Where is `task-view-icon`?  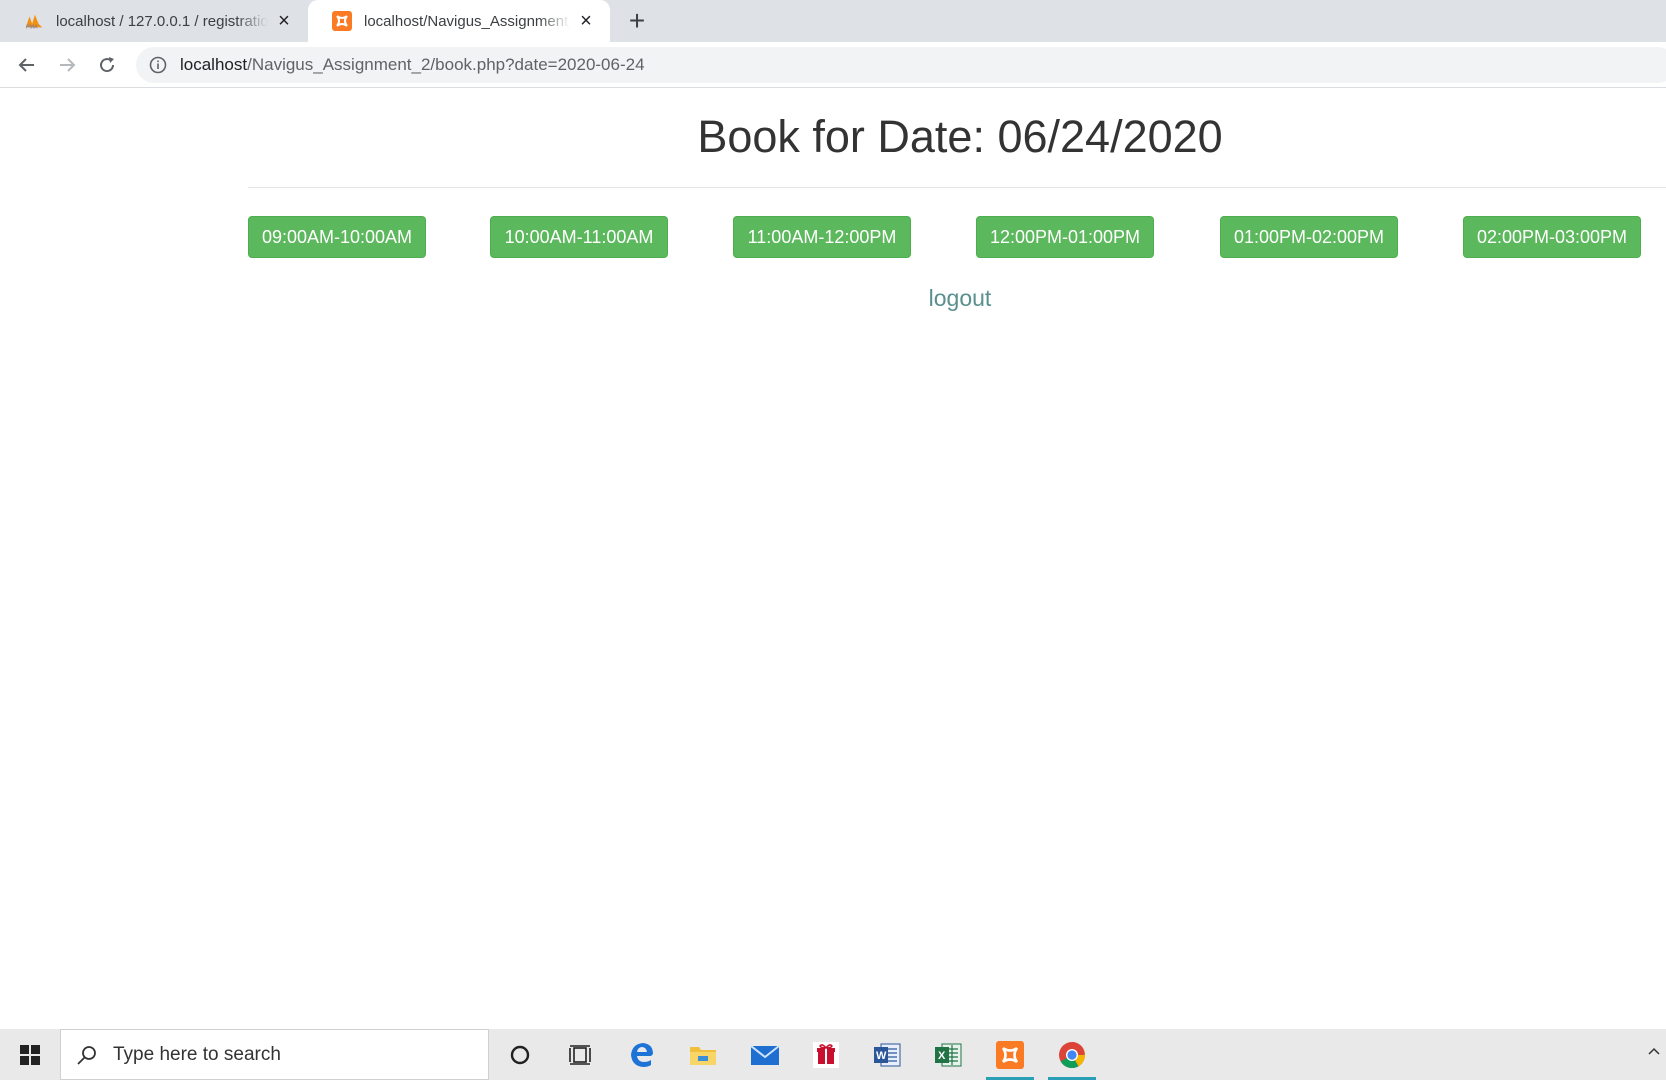 task-view-icon is located at coordinates (580, 1054).